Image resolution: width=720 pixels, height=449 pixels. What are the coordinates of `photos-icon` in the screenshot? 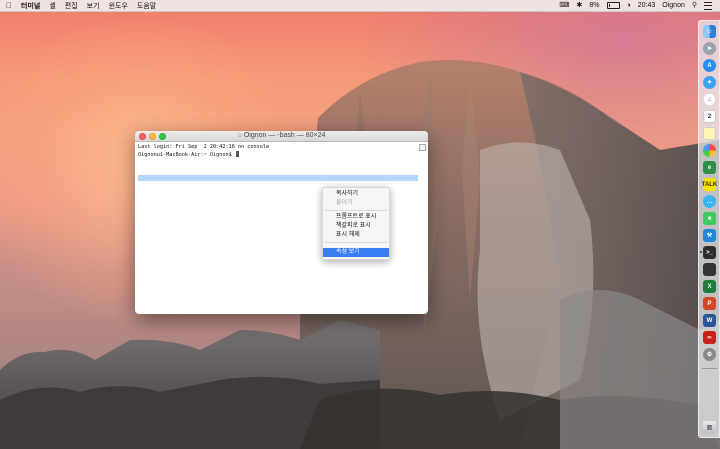 It's located at (709, 150).